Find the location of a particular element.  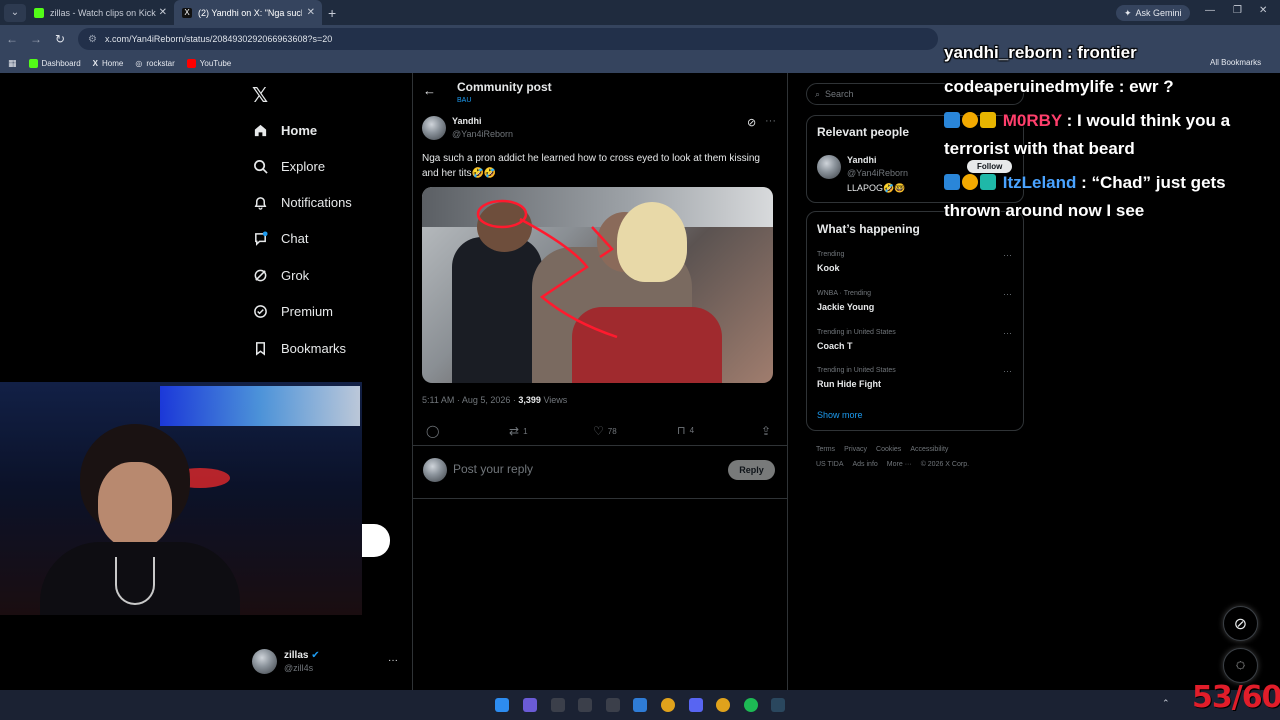

home-icon is located at coordinates (260, 130).